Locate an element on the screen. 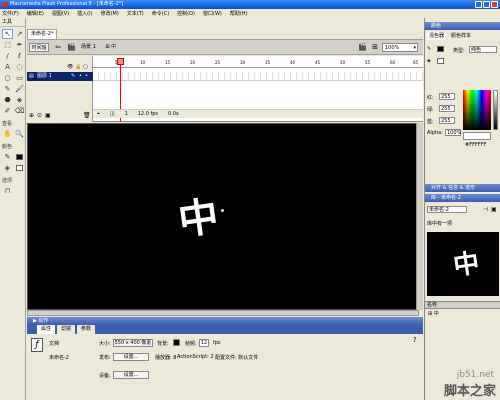 The height and width of the screenshot is (400, 500). frame-track is located at coordinates (258, 76).